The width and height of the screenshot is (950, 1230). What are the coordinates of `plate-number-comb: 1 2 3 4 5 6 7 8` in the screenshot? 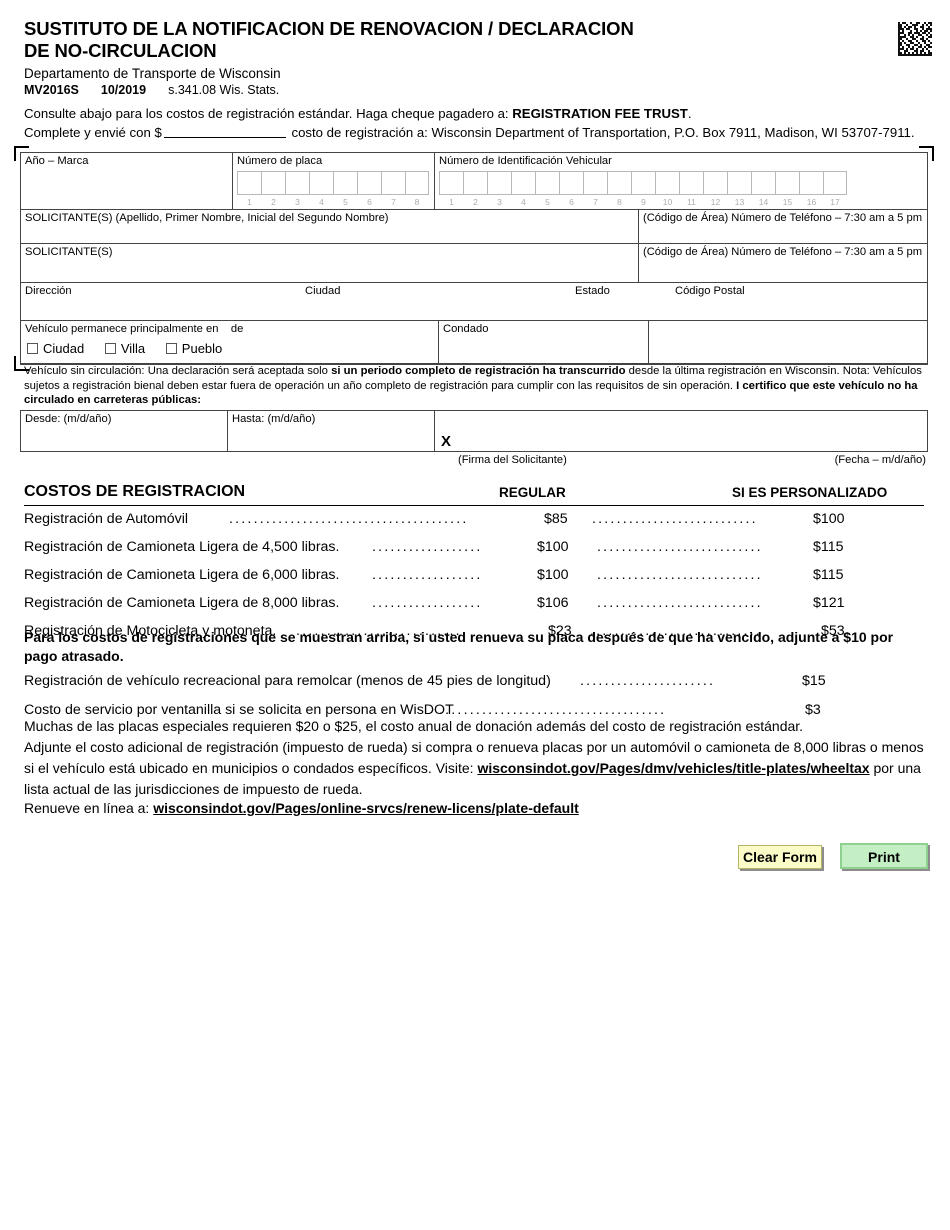 It's located at (333, 189).